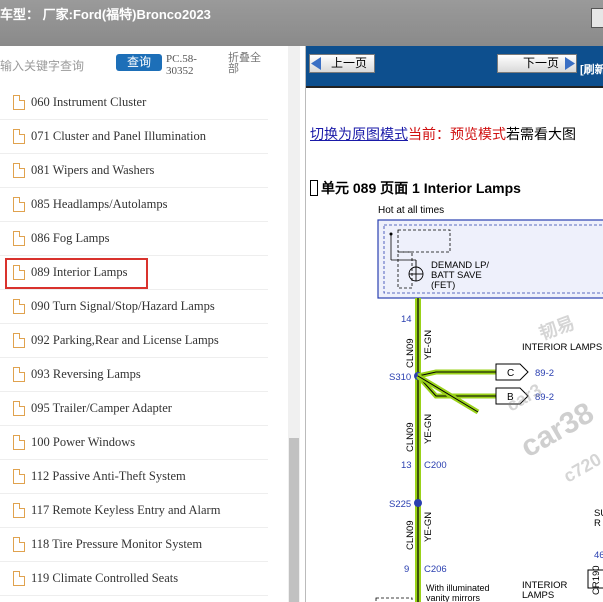 Image resolution: width=603 pixels, height=602 pixels. I want to click on arrow-right-icon, so click(570, 63).